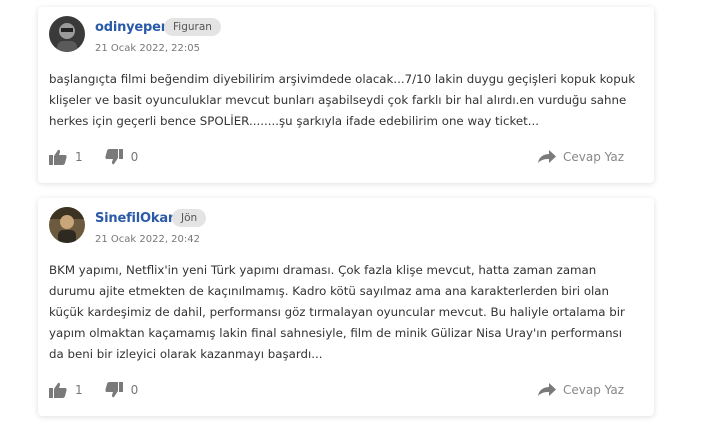 The height and width of the screenshot is (427, 701). What do you see at coordinates (136, 218) in the screenshot?
I see `username: SinefilOkan` at bounding box center [136, 218].